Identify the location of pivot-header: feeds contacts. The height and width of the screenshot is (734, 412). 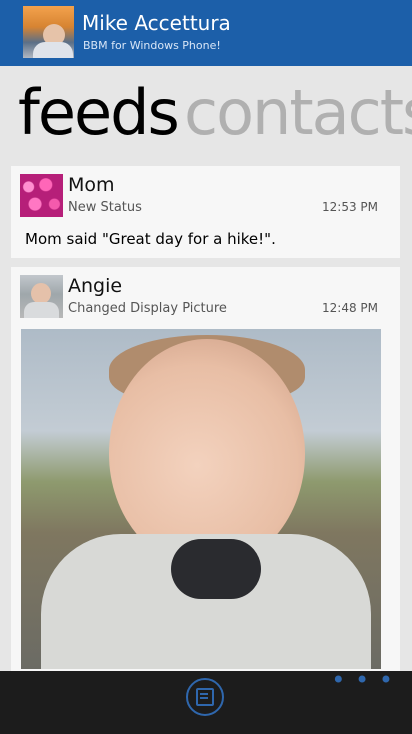
(206, 113).